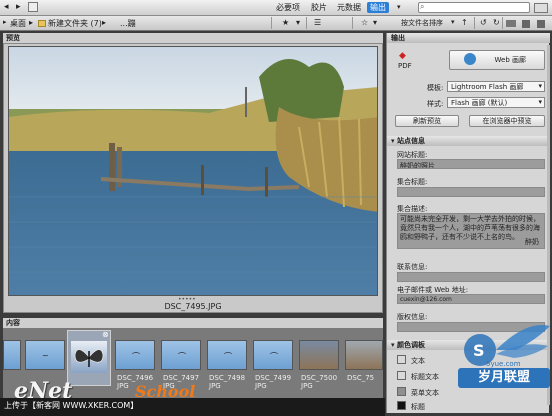  Describe the element at coordinates (402, 56) in the screenshot. I see `pdf-icon: ◆` at that location.